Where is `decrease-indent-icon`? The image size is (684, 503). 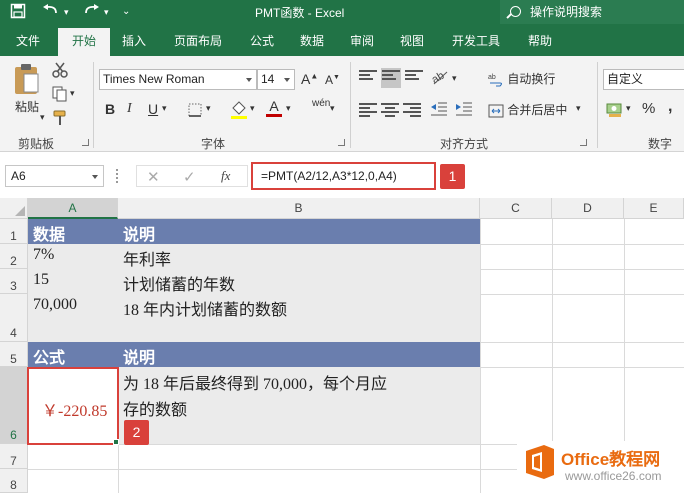 decrease-indent-icon is located at coordinates (439, 110).